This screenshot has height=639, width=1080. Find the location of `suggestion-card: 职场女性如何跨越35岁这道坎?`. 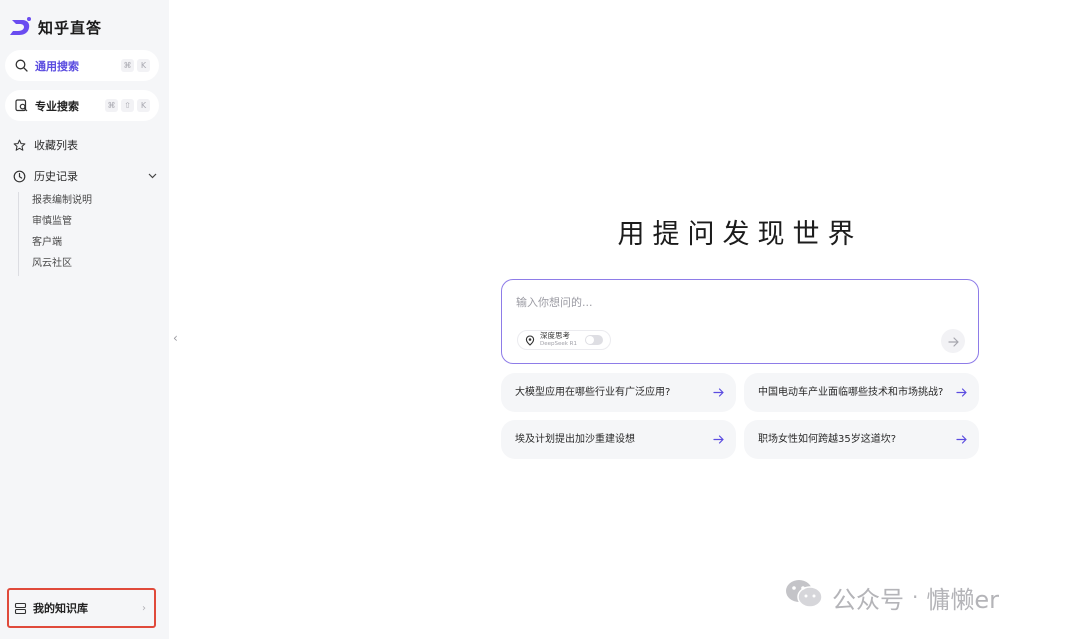

suggestion-card: 职场女性如何跨越35岁这道坎? is located at coordinates (861, 439).